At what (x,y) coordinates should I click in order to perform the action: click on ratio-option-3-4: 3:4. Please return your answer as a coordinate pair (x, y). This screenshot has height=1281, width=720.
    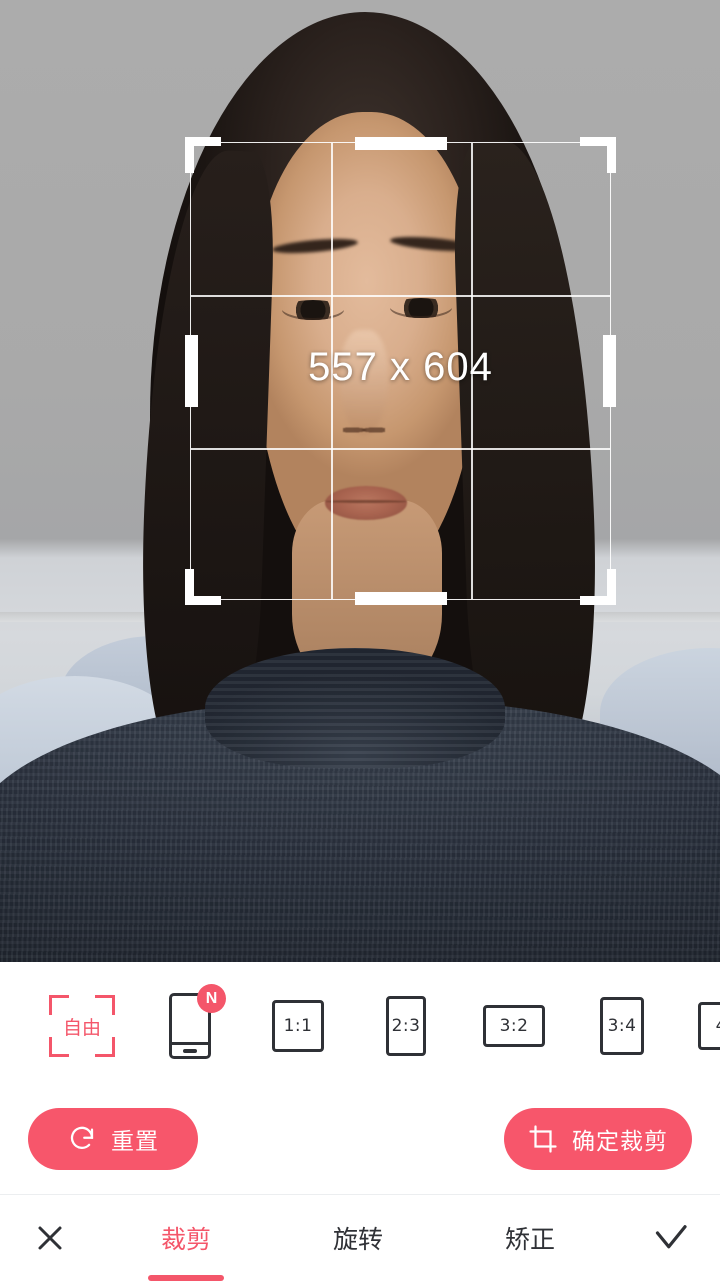
    Looking at the image, I should click on (622, 1026).